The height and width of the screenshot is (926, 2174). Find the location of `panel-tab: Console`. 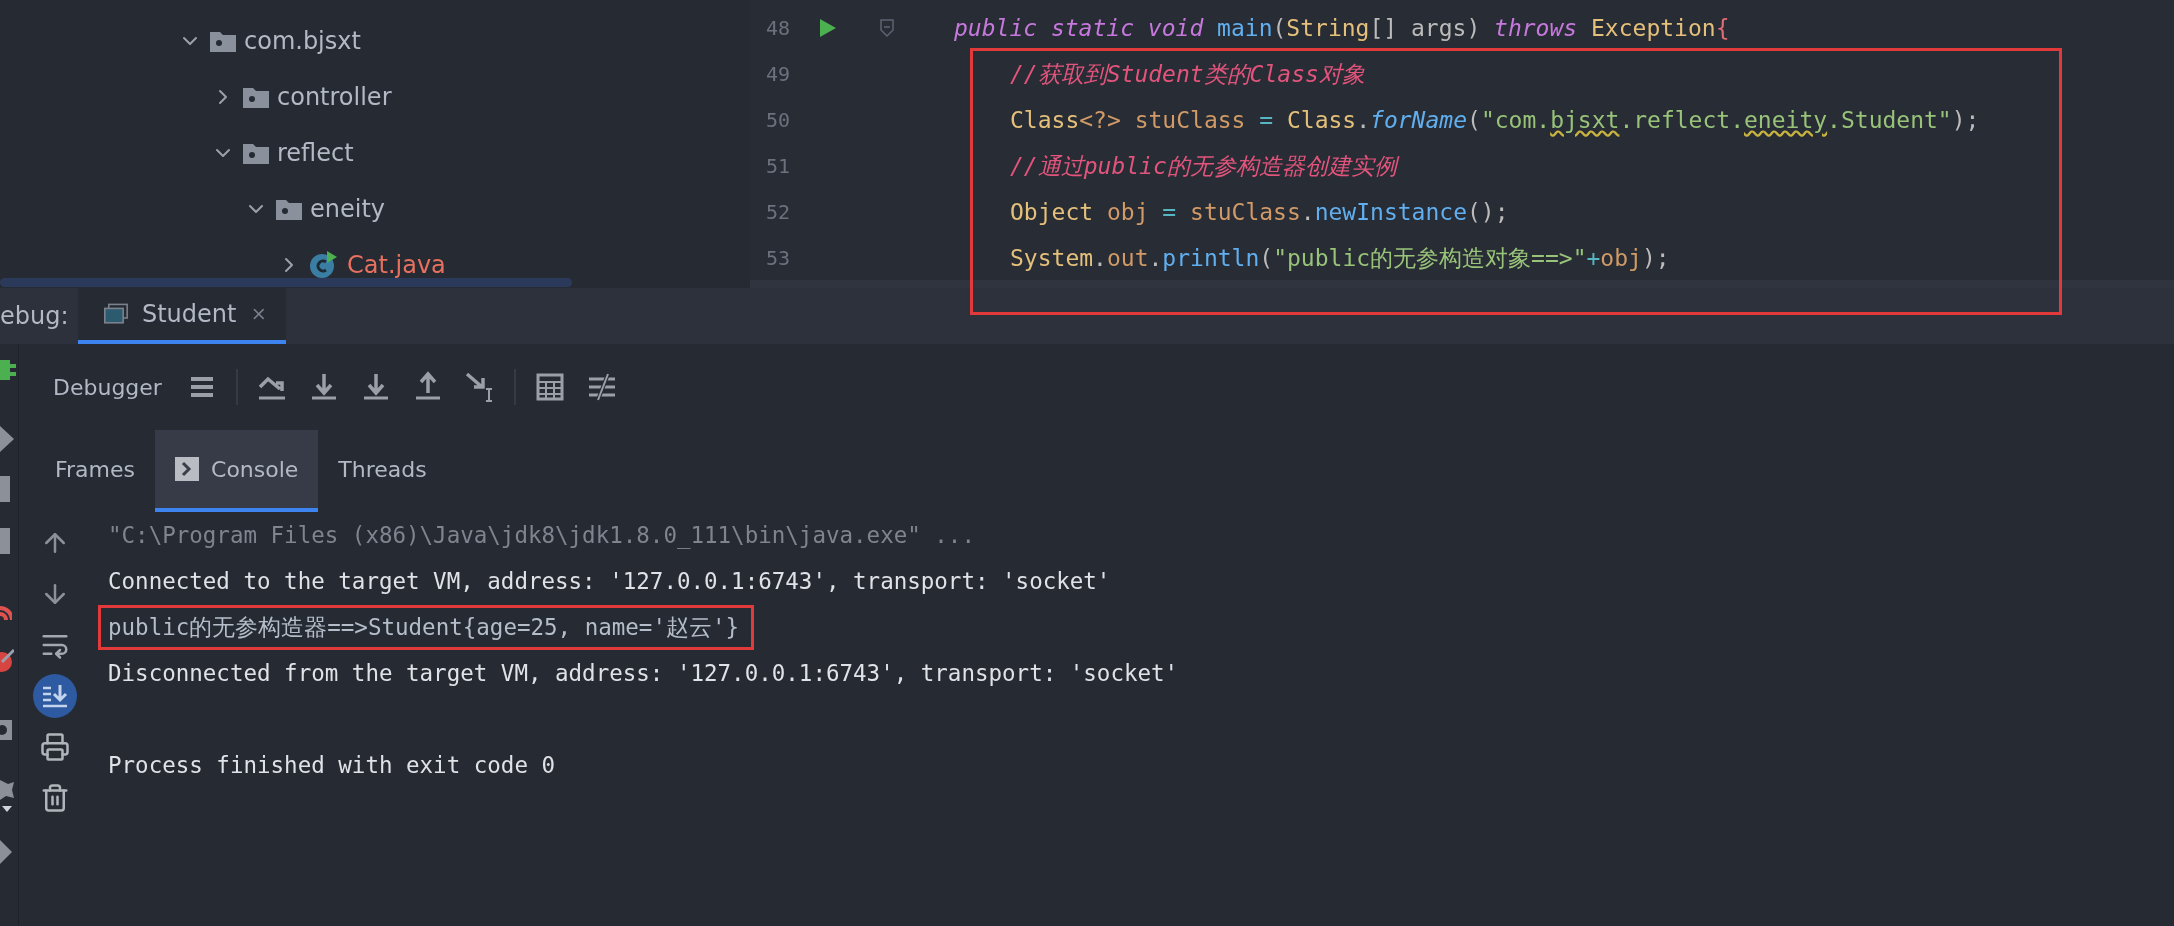

panel-tab: Console is located at coordinates (237, 471).